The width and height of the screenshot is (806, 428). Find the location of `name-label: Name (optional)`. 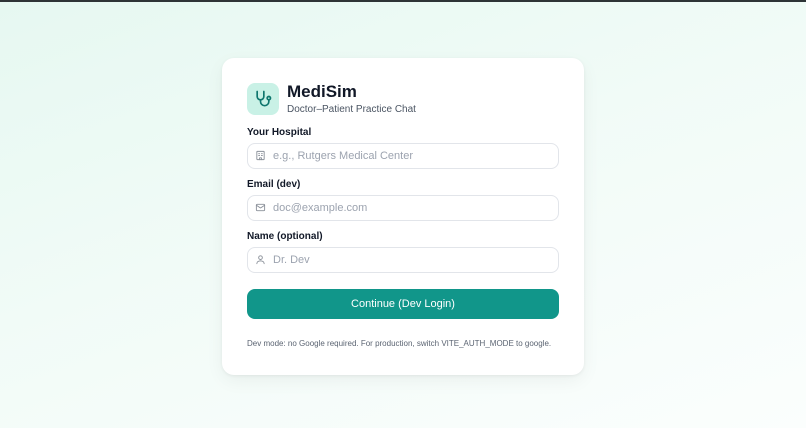

name-label: Name (optional) is located at coordinates (285, 236).